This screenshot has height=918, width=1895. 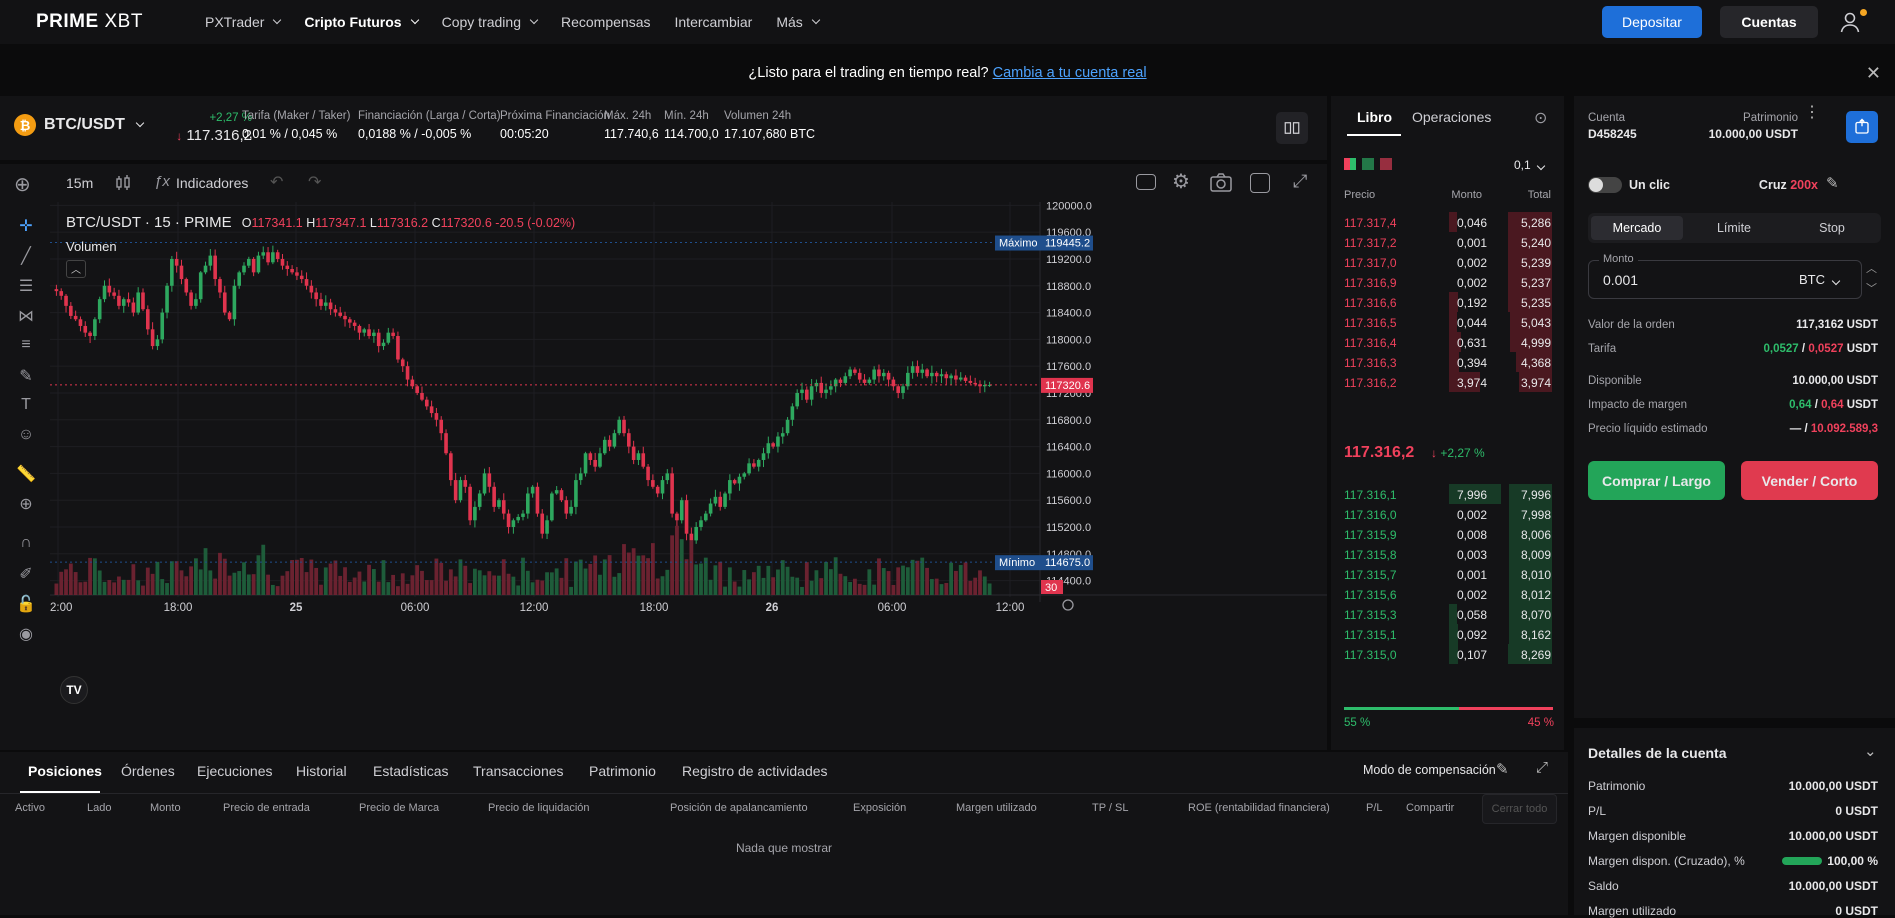 I want to click on ask-row: 117.317,2 0,001 5,240, so click(x=1447, y=243).